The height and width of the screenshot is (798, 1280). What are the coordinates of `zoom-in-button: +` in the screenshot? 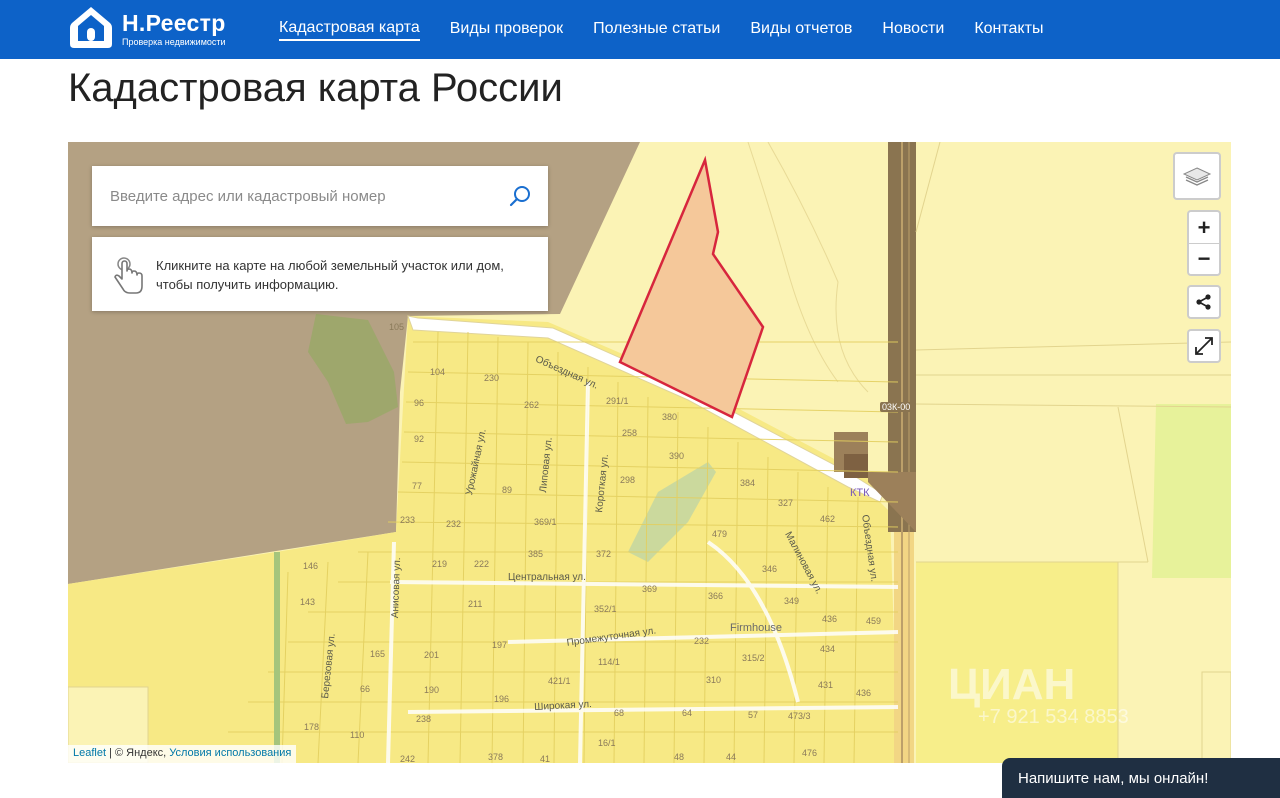 It's located at (1204, 227).